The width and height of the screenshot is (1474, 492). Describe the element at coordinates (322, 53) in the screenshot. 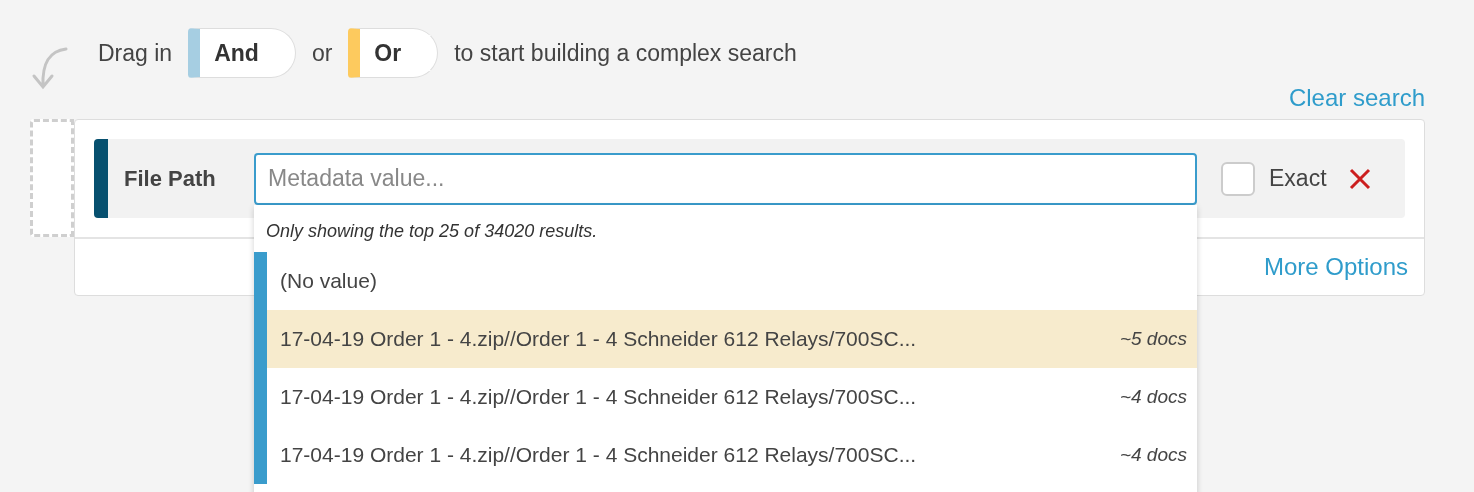

I see `hint-text: or` at that location.